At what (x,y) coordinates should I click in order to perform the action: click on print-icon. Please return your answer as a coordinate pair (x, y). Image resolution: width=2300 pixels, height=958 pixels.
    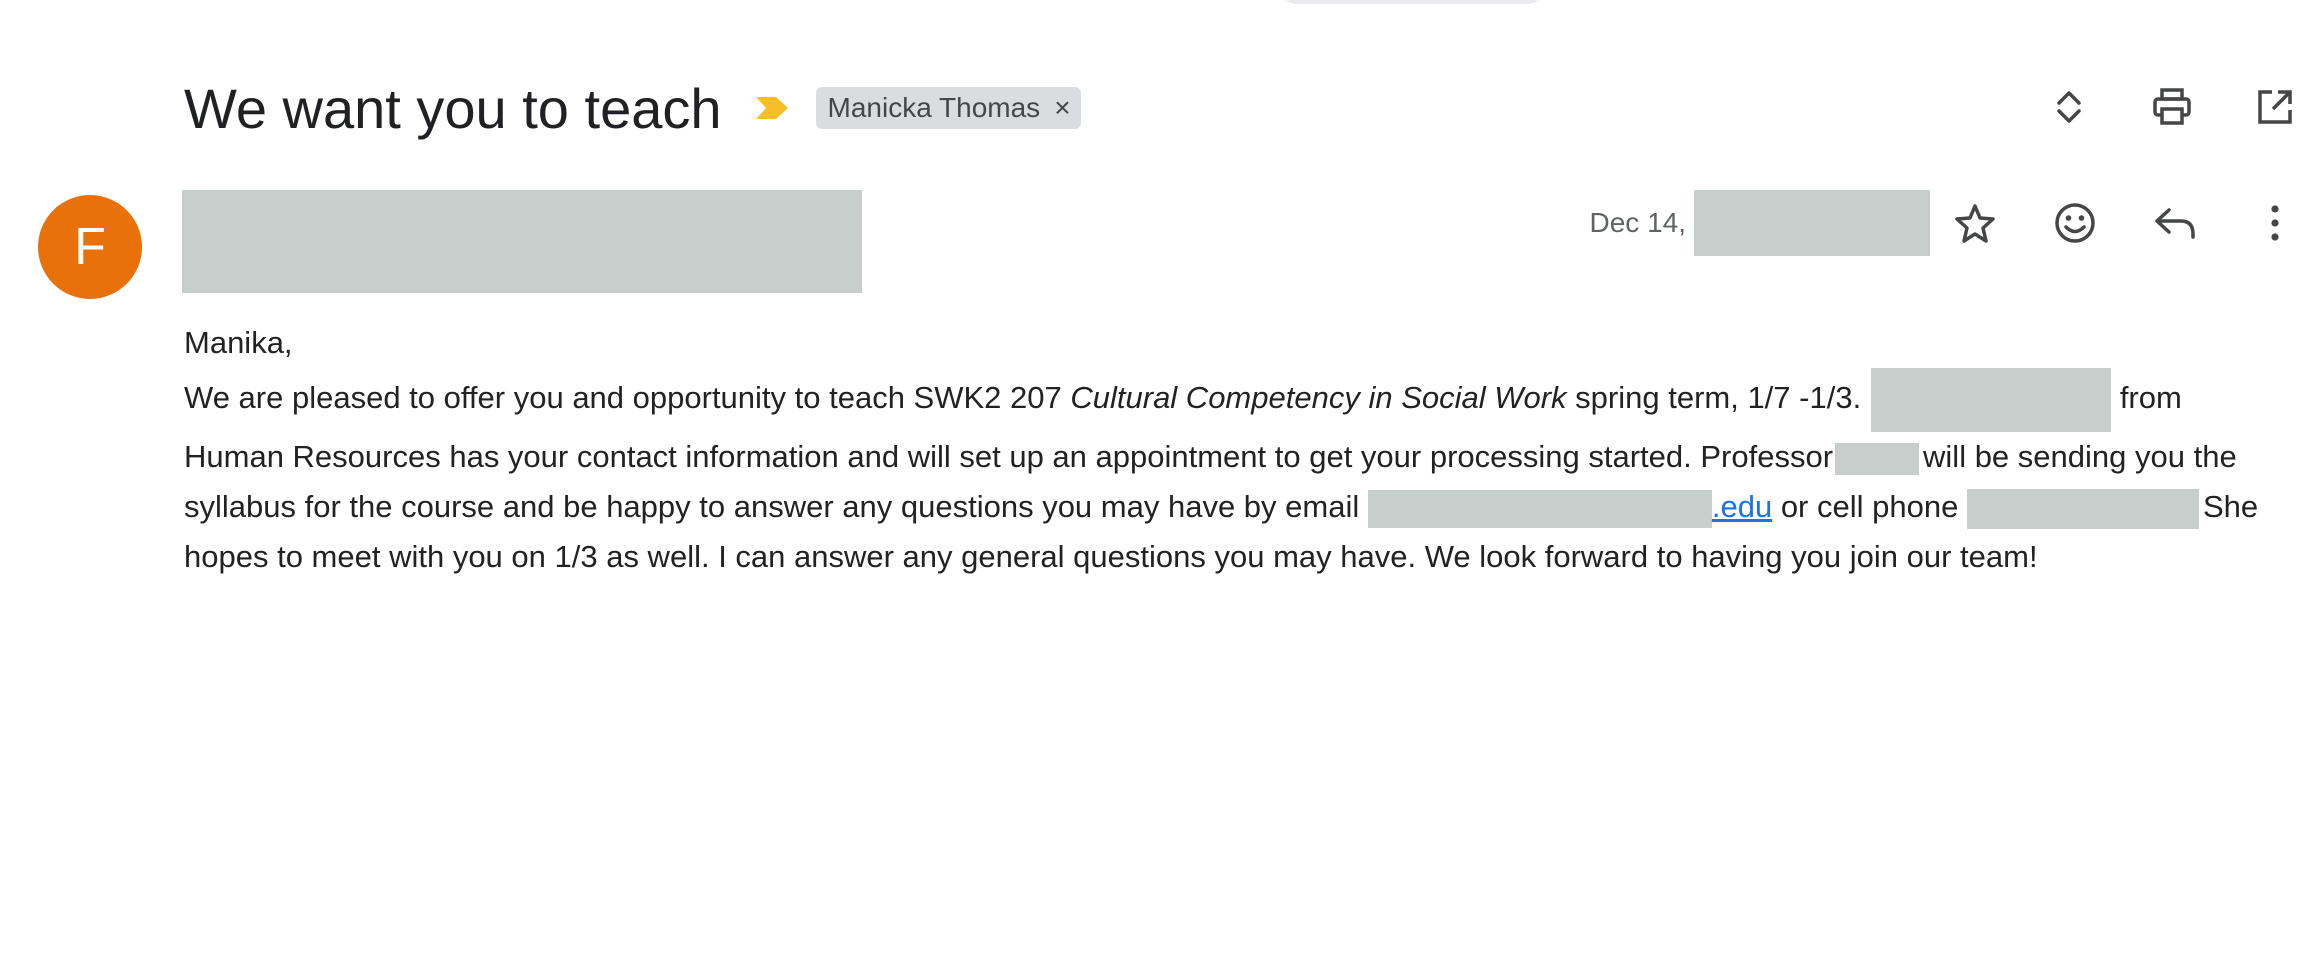
    Looking at the image, I should click on (2172, 107).